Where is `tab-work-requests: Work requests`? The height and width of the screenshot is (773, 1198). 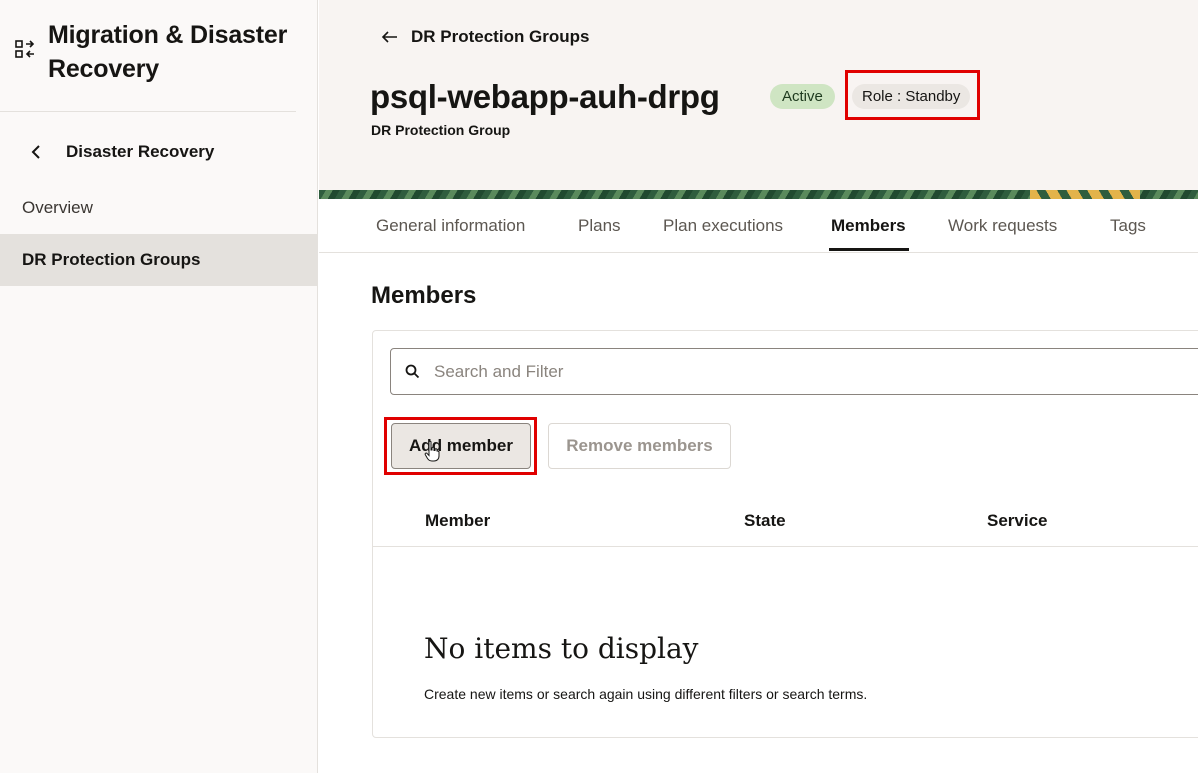 tab-work-requests: Work requests is located at coordinates (1002, 226).